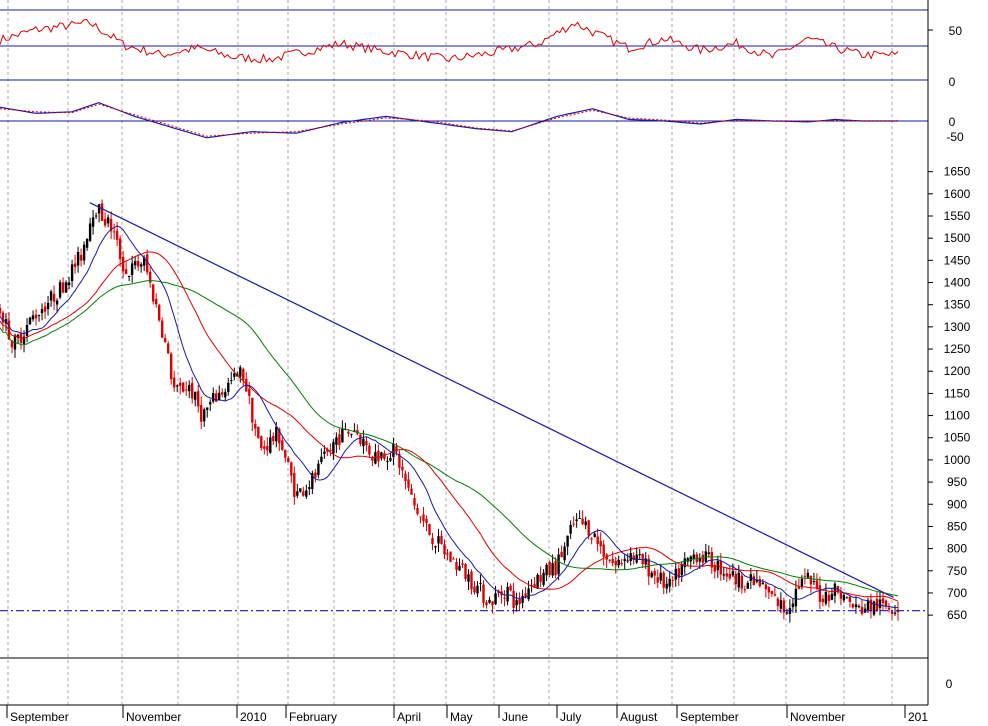 The image size is (988, 726). What do you see at coordinates (39, 717) in the screenshot?
I see `x-tick-label: September` at bounding box center [39, 717].